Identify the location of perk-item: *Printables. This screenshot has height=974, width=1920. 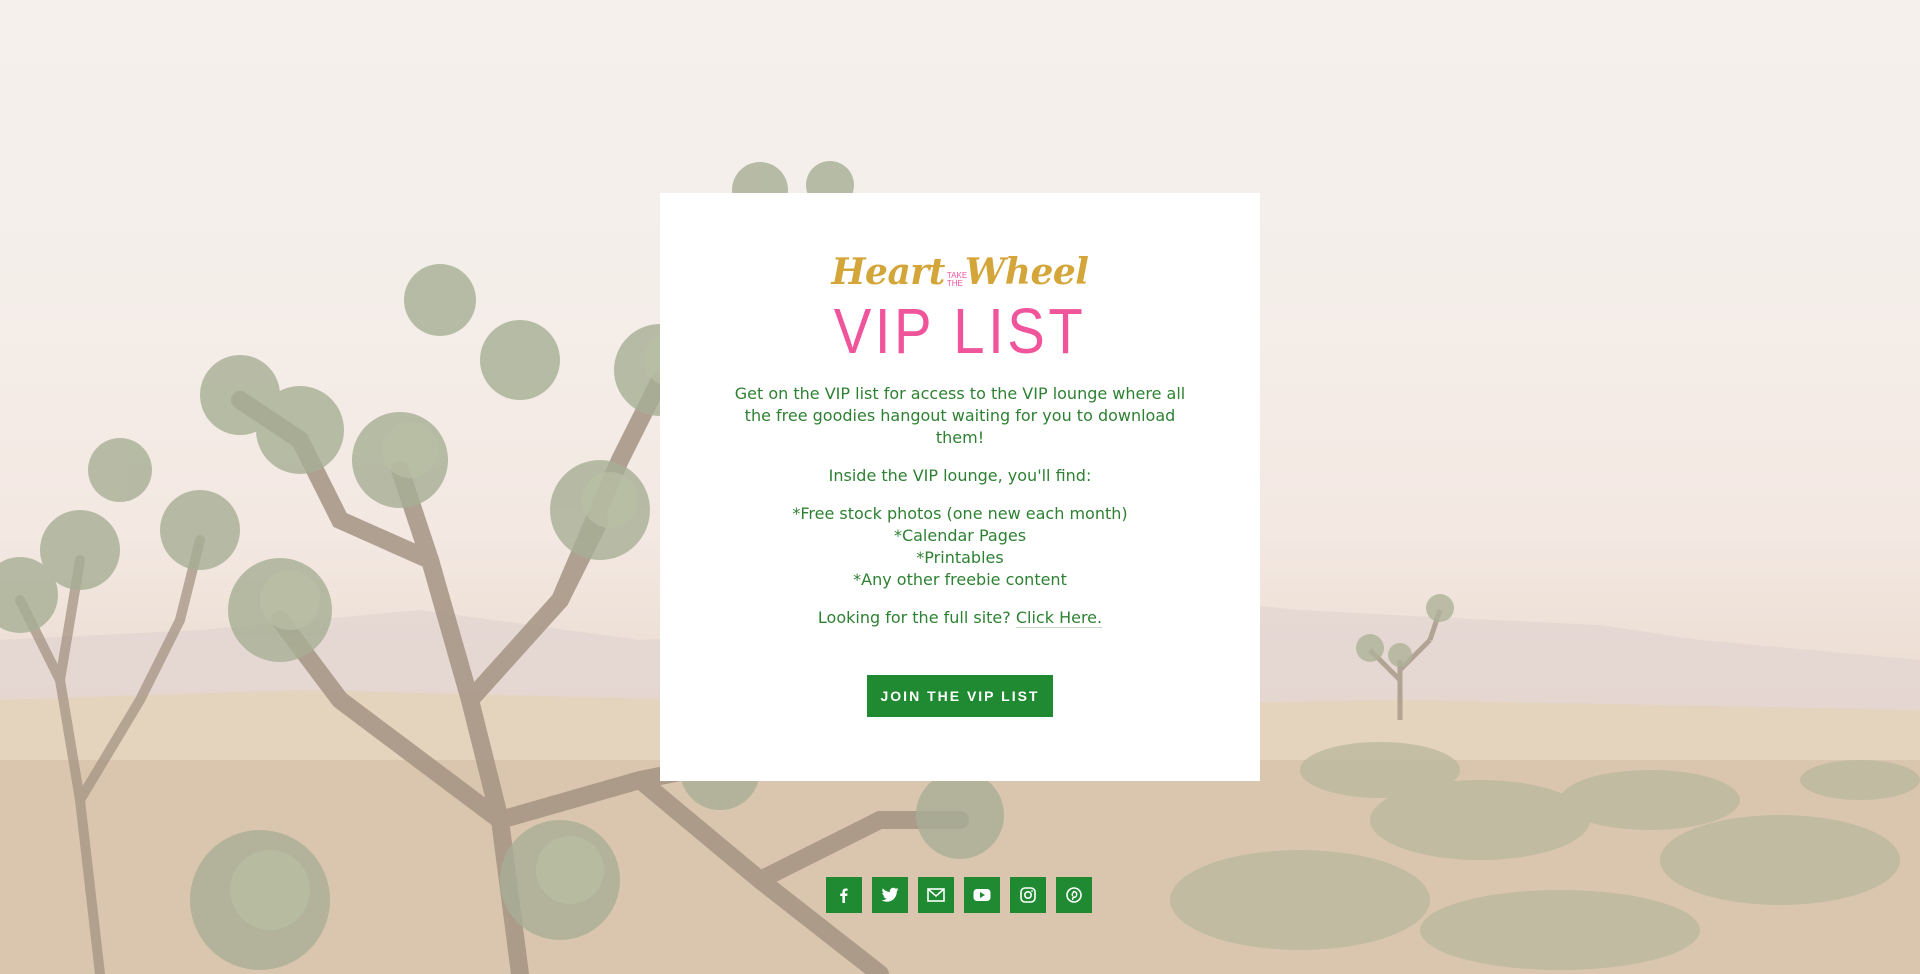
(960, 557).